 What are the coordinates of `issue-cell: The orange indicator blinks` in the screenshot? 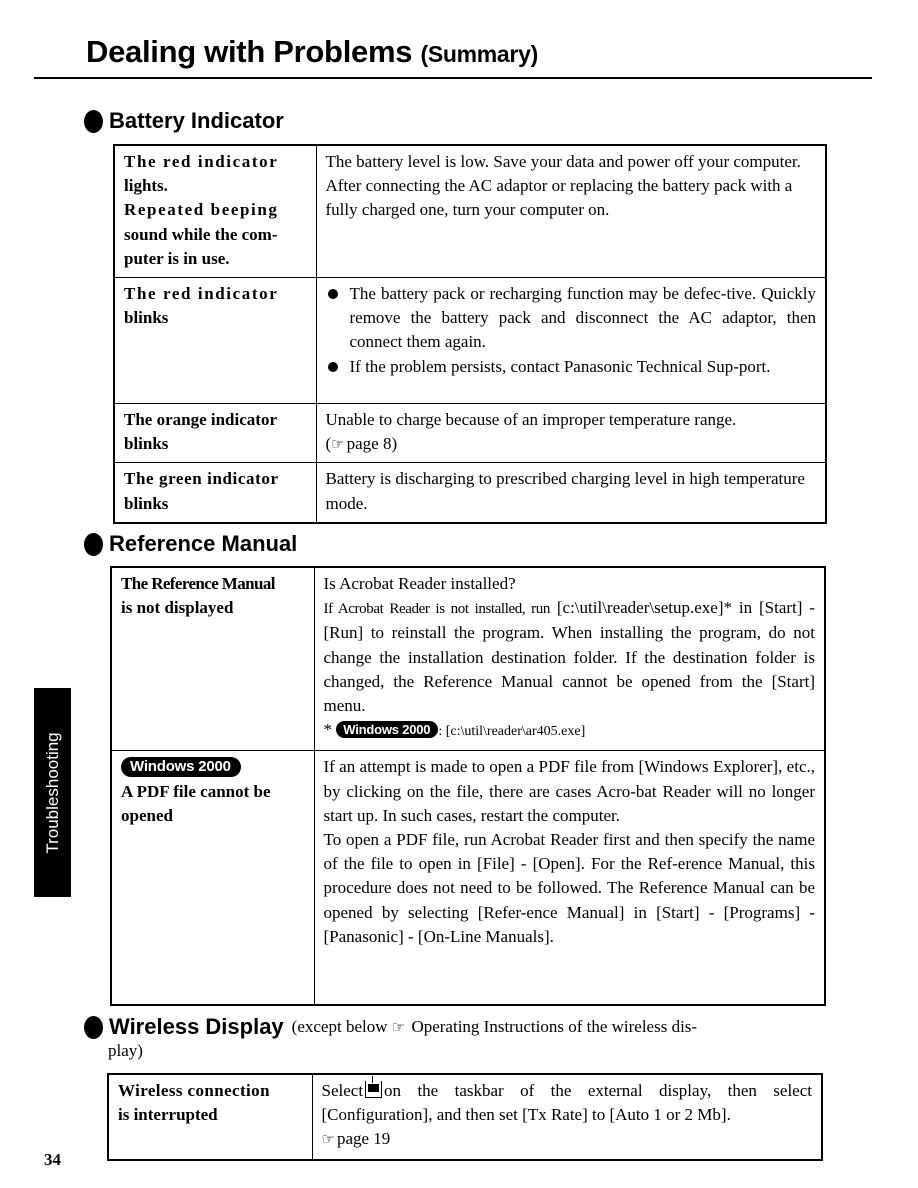 It's located at (215, 433).